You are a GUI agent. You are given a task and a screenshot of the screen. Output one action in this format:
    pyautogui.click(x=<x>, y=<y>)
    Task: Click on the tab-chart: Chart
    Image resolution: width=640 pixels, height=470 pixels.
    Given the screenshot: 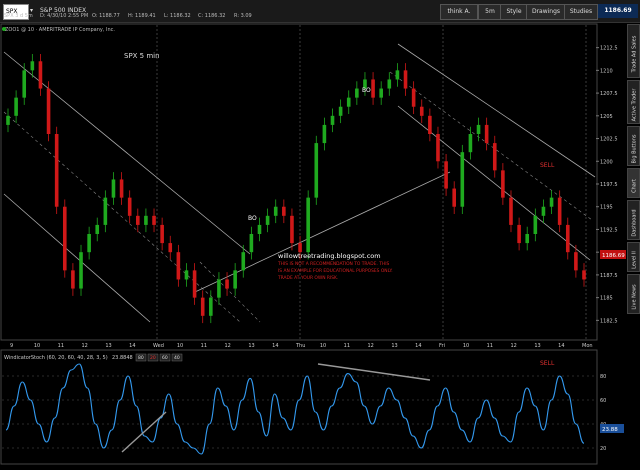 What is the action you would take?
    pyautogui.click(x=633, y=183)
    